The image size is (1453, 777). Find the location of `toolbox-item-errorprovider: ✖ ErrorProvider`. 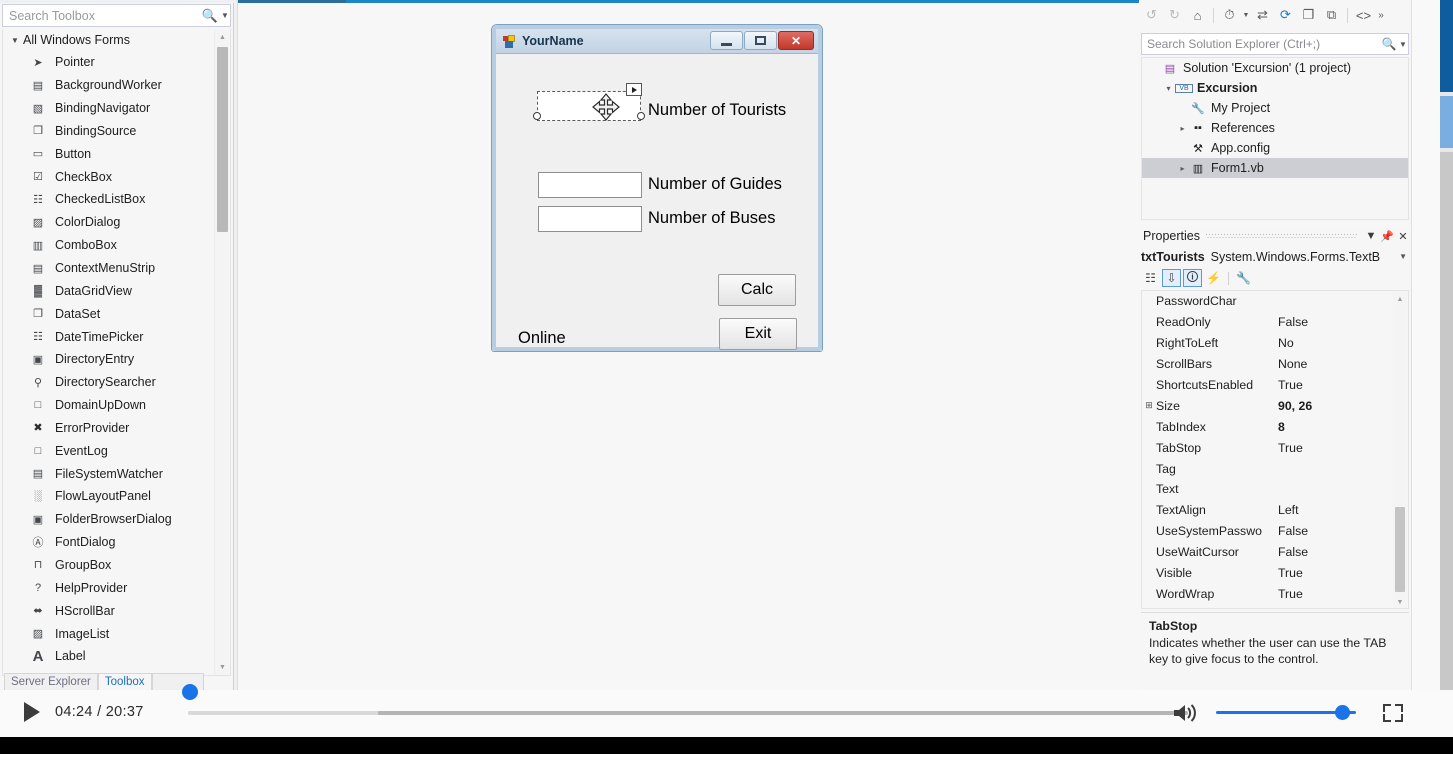

toolbox-item-errorprovider: ✖ ErrorProvider is located at coordinates (116, 428).